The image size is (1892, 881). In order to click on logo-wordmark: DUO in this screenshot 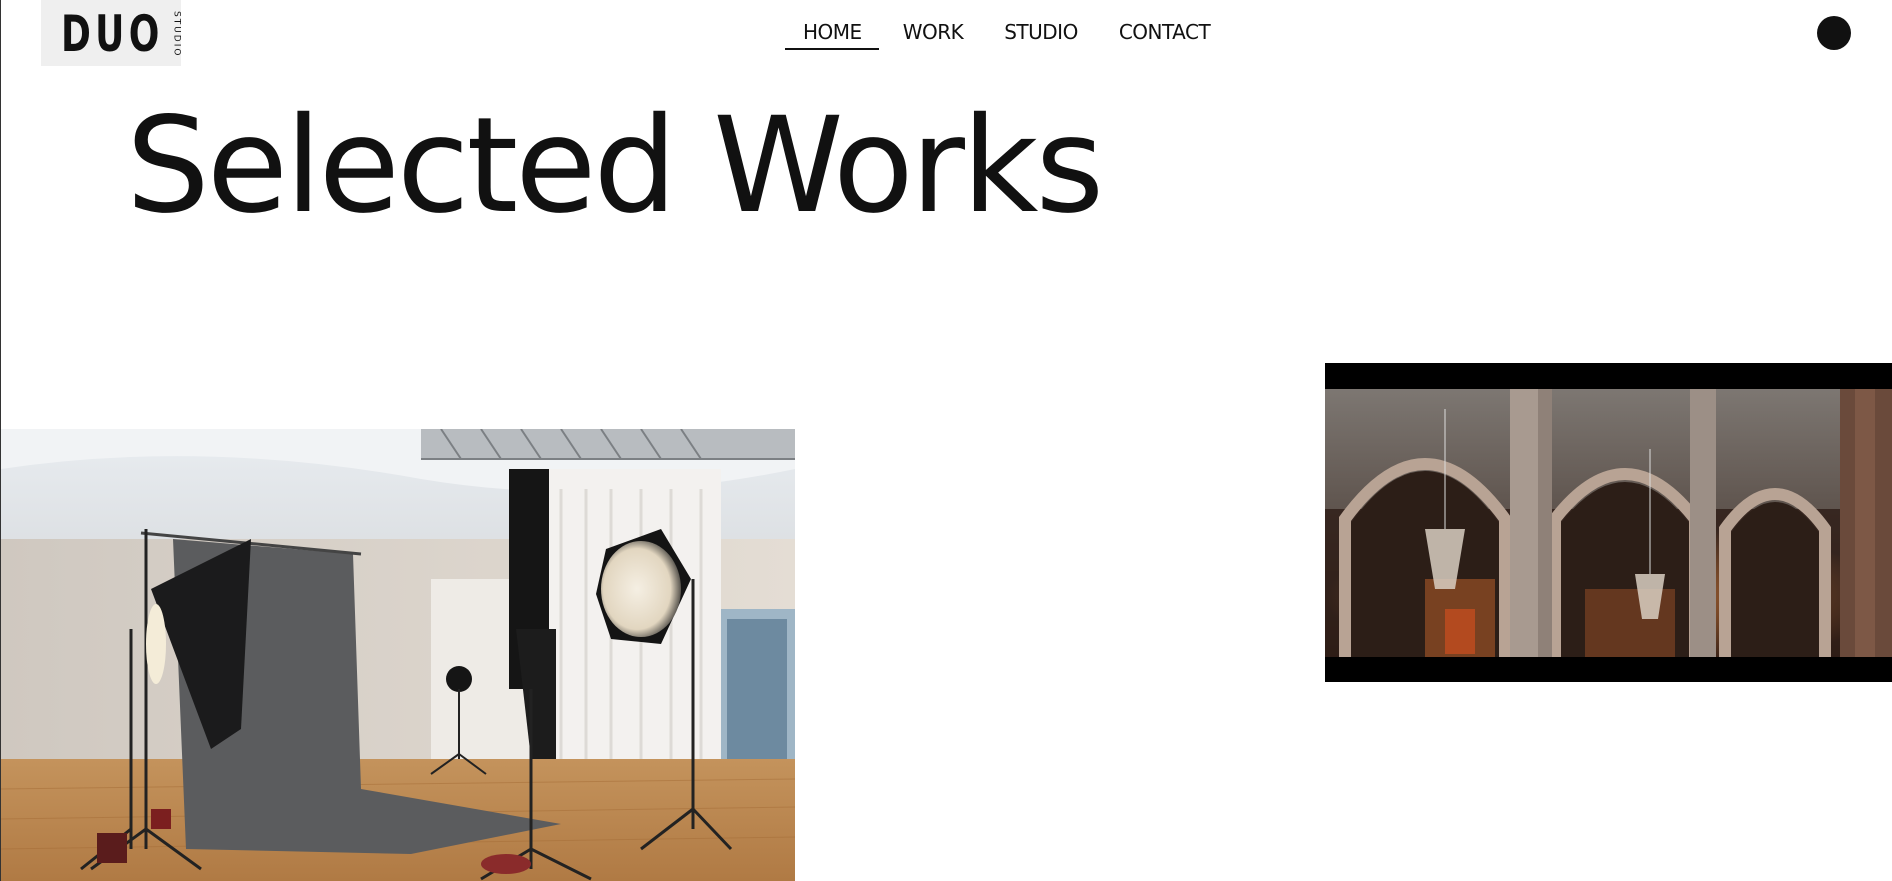, I will do `click(112, 34)`.